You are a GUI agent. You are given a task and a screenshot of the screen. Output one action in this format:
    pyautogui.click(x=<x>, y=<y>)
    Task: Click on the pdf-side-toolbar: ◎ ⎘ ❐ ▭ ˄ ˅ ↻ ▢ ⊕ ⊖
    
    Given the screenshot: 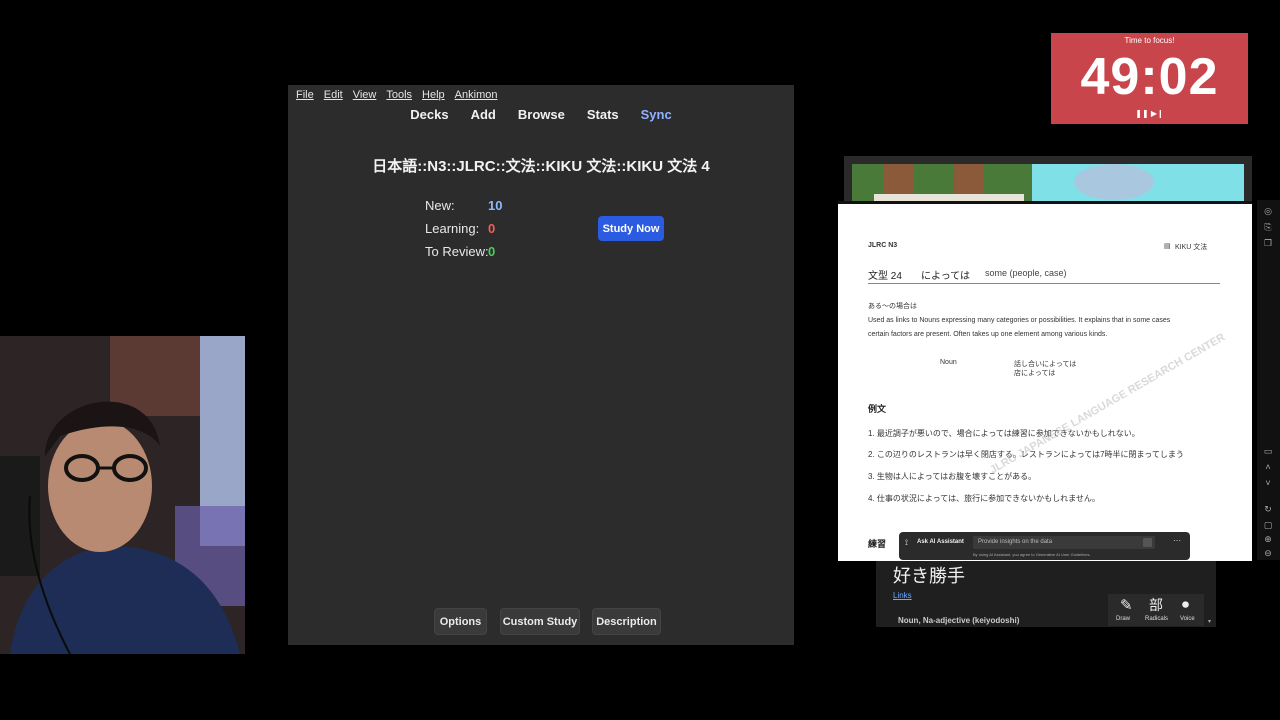 What is the action you would take?
    pyautogui.click(x=1268, y=380)
    